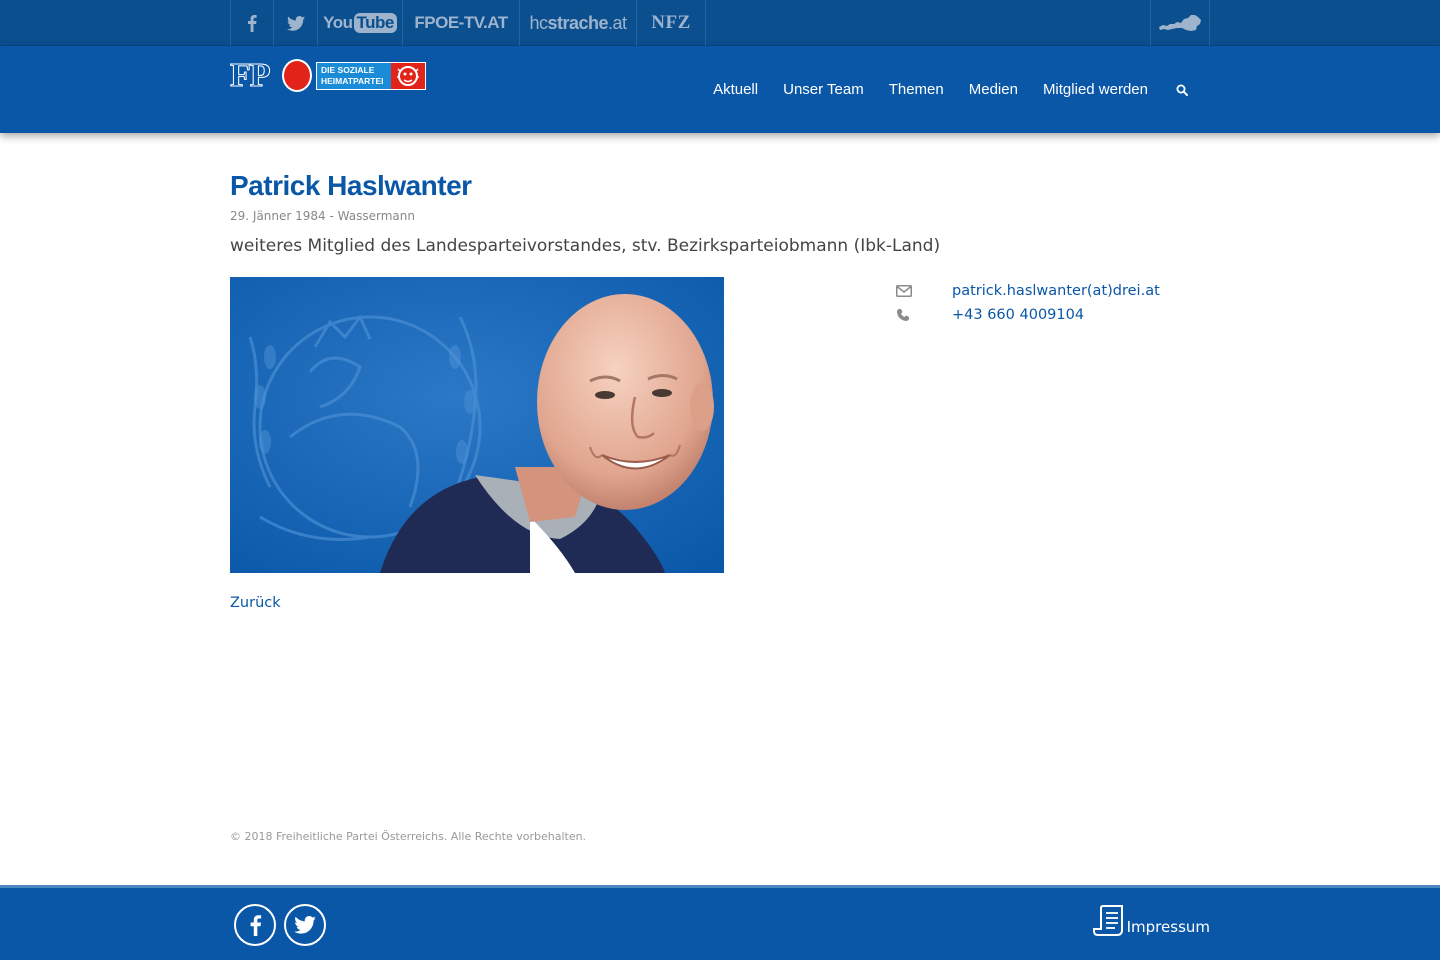 The height and width of the screenshot is (960, 1440). I want to click on portrait-image, so click(477, 425).